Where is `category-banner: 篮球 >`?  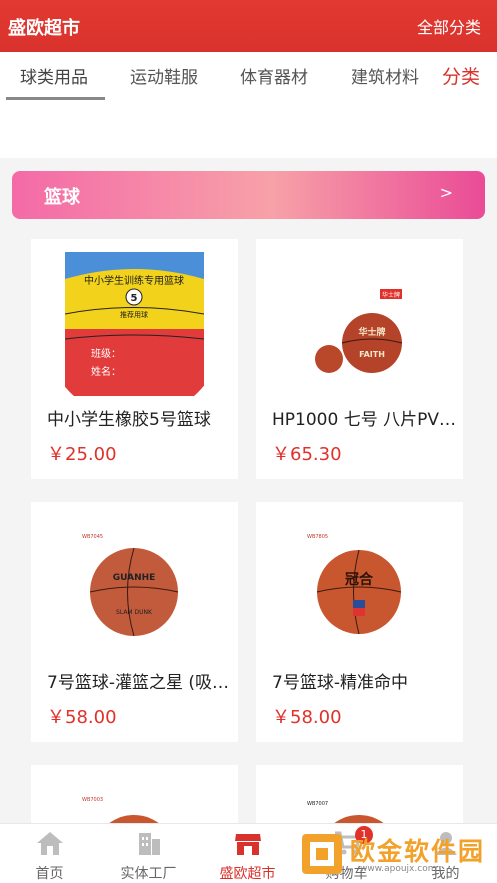 category-banner: 篮球 > is located at coordinates (248, 195).